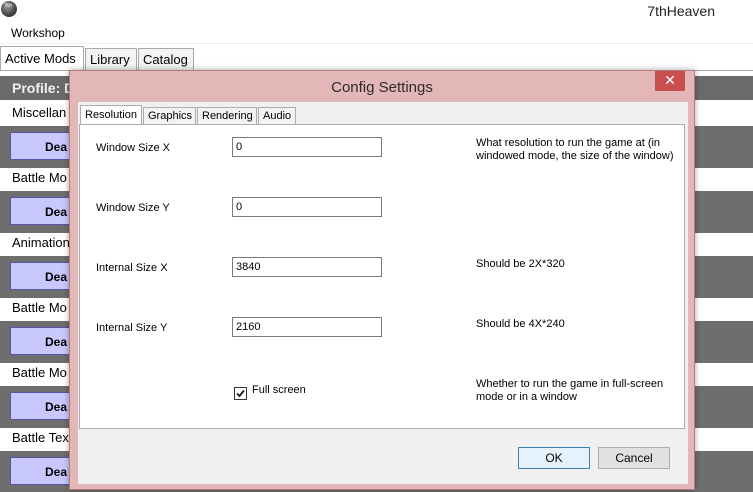  I want to click on internal-size-x-label: Internal Size X, so click(132, 268).